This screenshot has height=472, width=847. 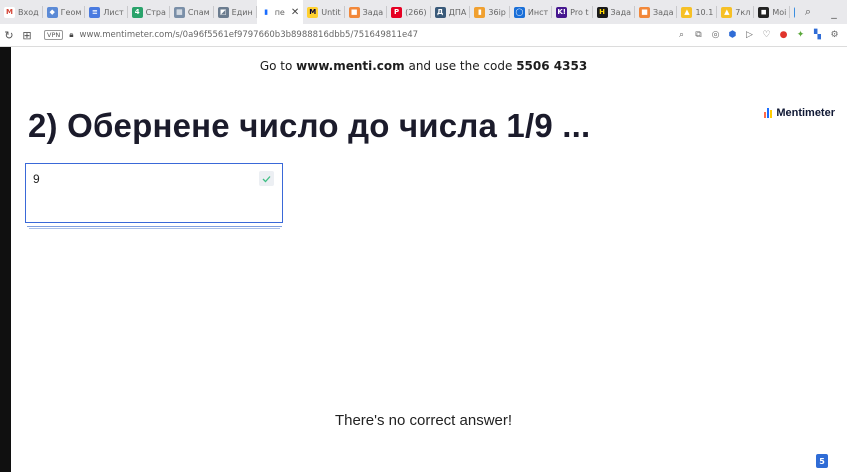 I want to click on tab-label: 7кл, so click(x=743, y=12).